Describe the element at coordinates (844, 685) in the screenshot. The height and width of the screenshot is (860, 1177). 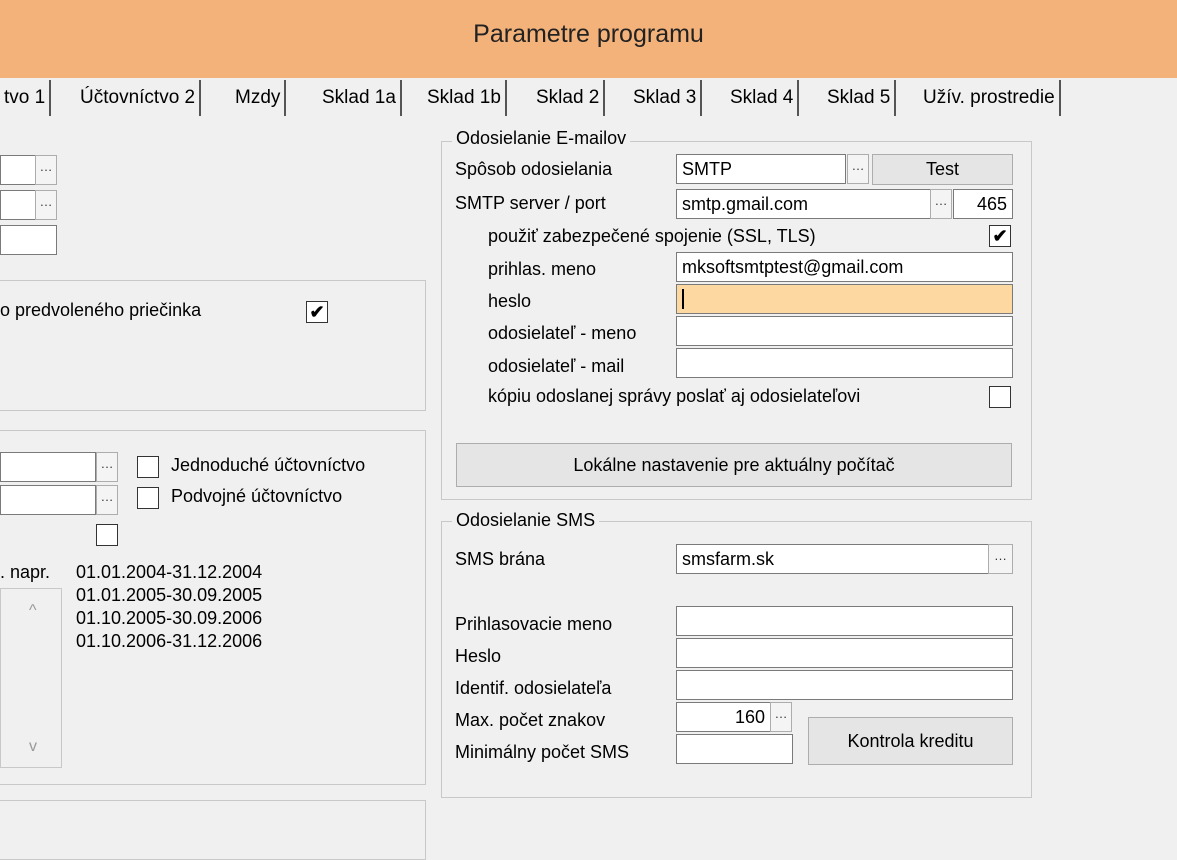
I see `sms-sender-field` at that location.